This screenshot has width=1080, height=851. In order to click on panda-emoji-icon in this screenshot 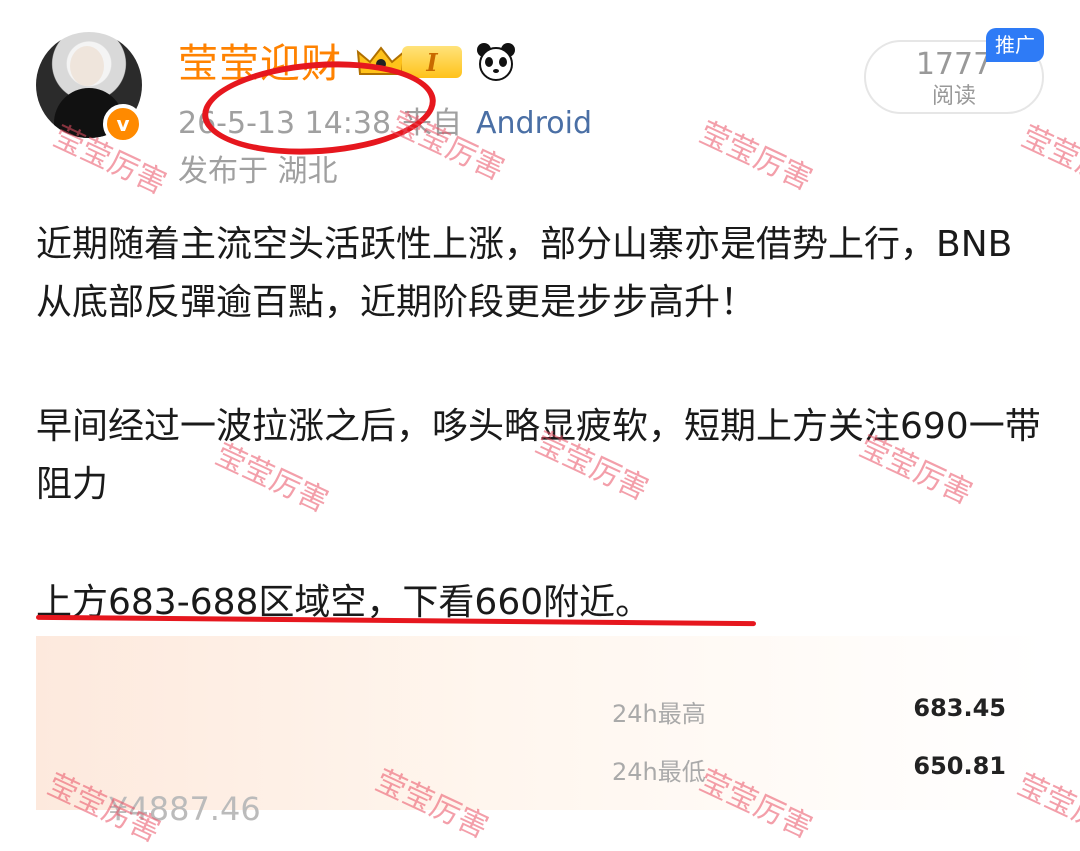, I will do `click(496, 62)`.